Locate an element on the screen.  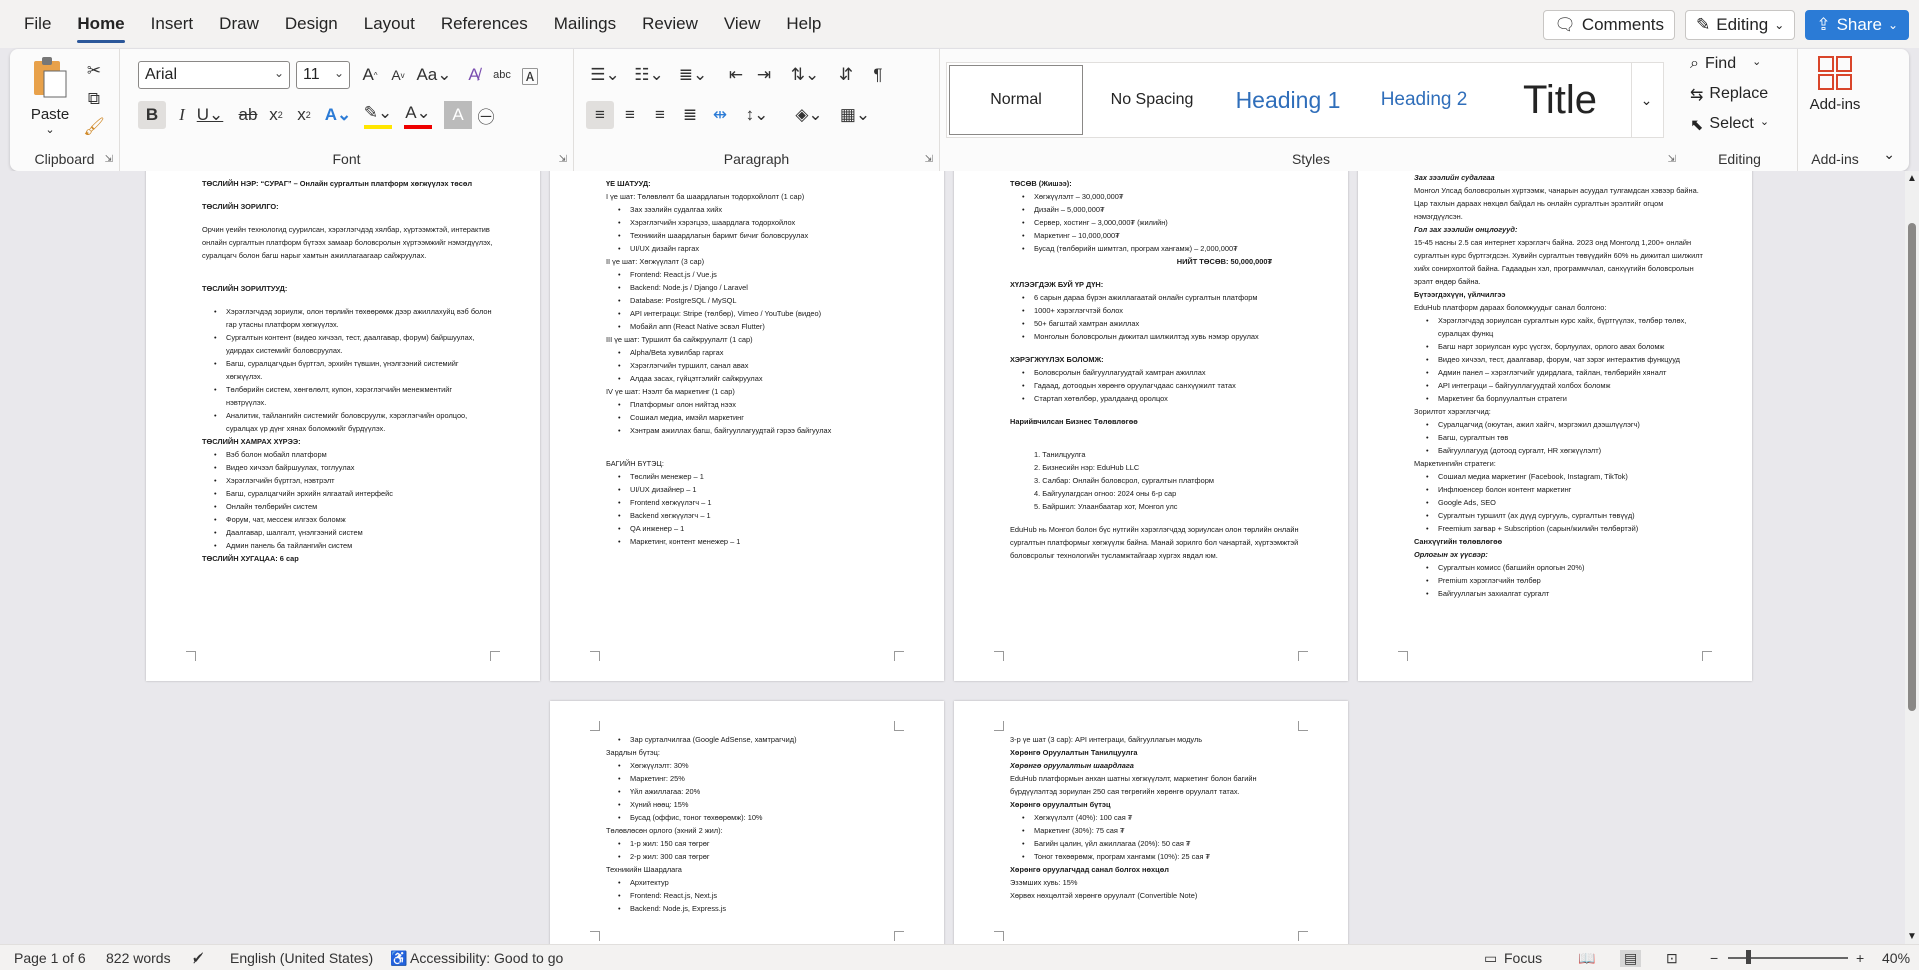
web-layout-icon: ⊡ is located at coordinates (1672, 958).